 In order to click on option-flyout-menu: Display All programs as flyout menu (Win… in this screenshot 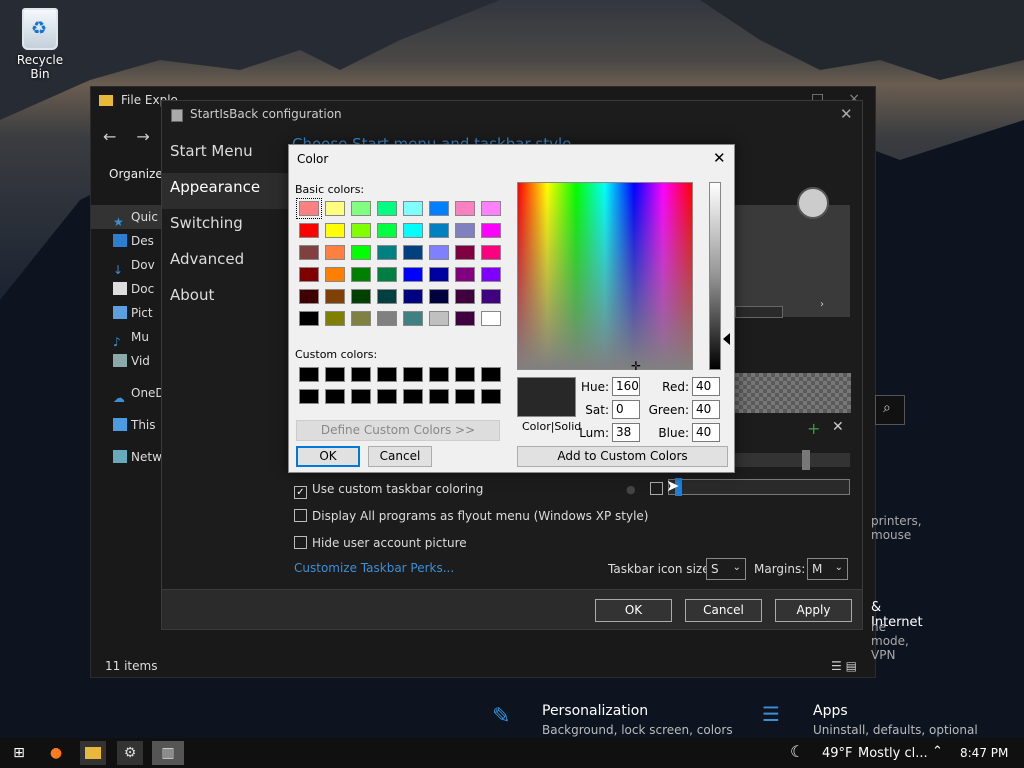, I will do `click(471, 516)`.